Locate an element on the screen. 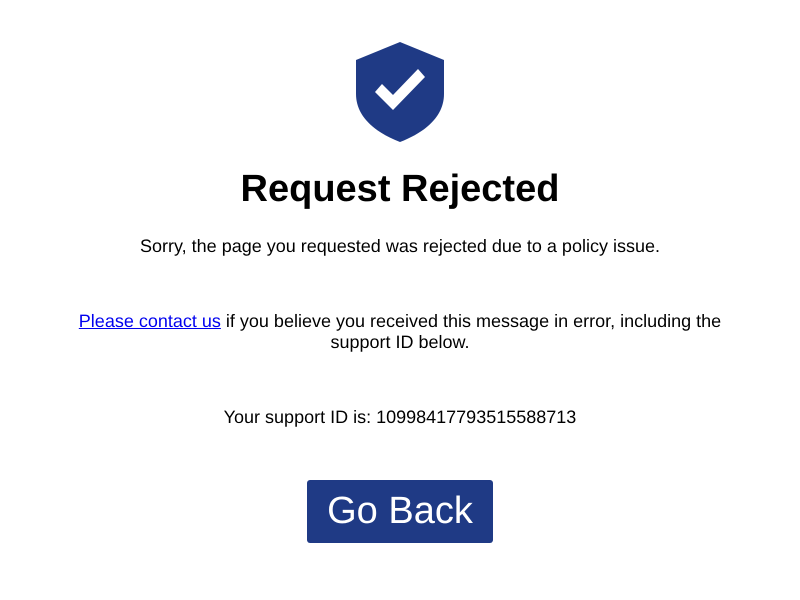  shield-check-icon is located at coordinates (400, 92).